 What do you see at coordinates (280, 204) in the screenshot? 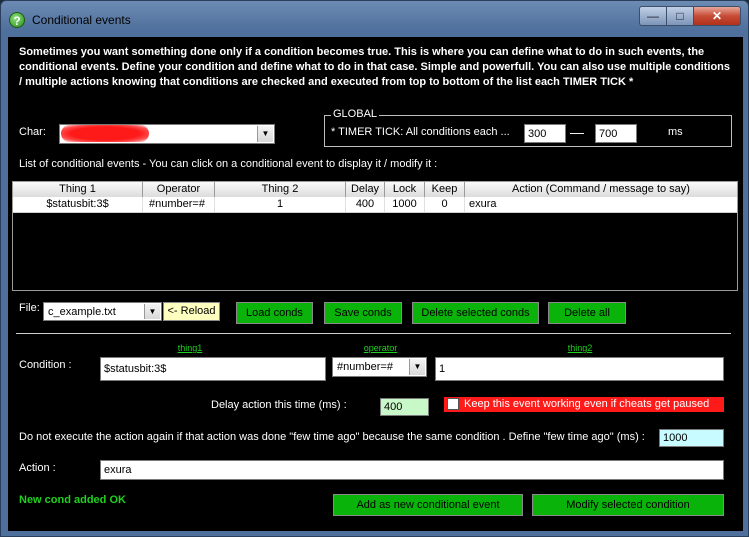
I see `cell-thing2: 1` at bounding box center [280, 204].